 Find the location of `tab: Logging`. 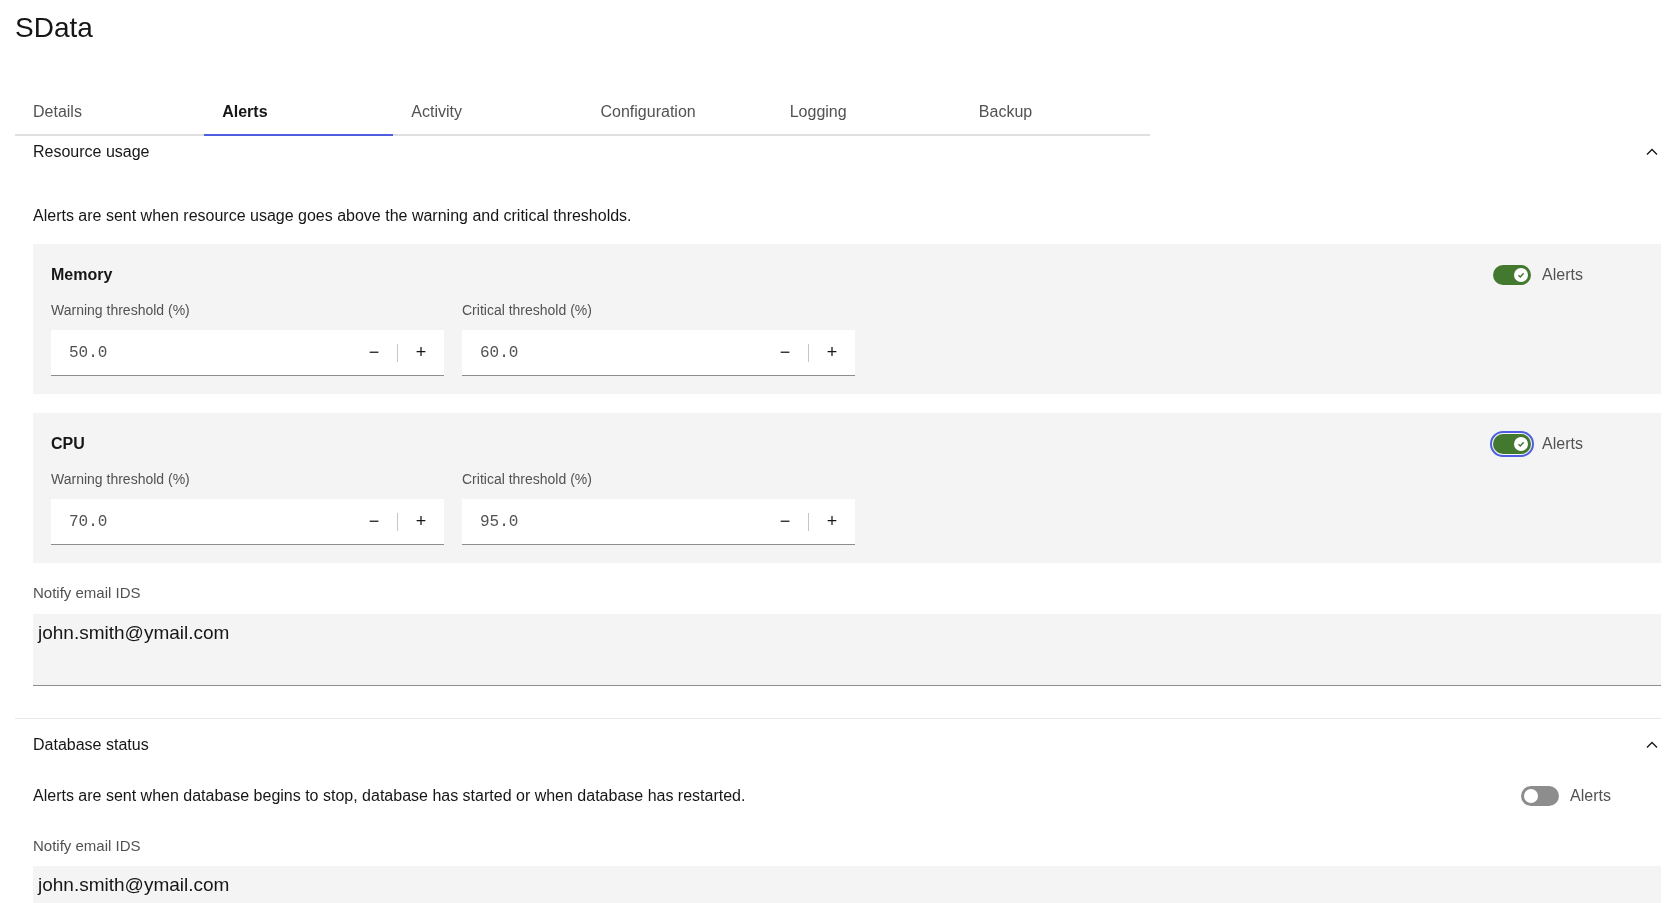

tab: Logging is located at coordinates (866, 118).